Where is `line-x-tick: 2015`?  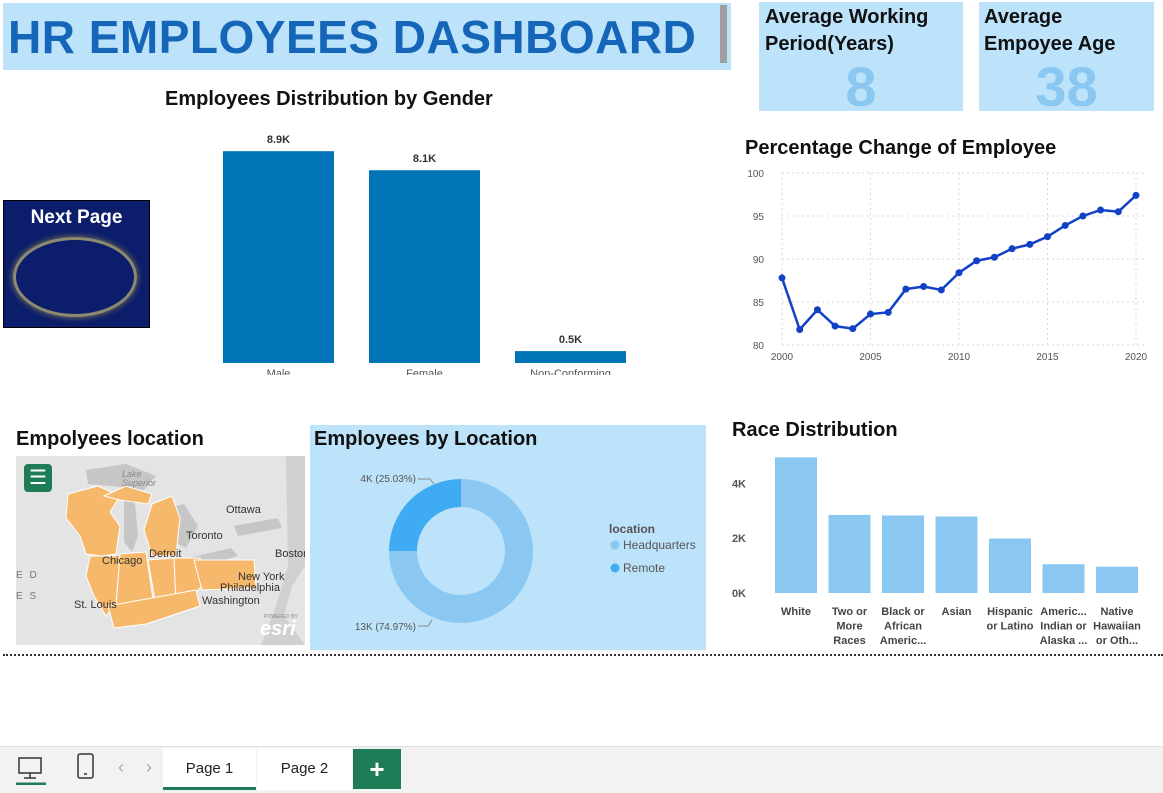
line-x-tick: 2015 is located at coordinates (1047, 357).